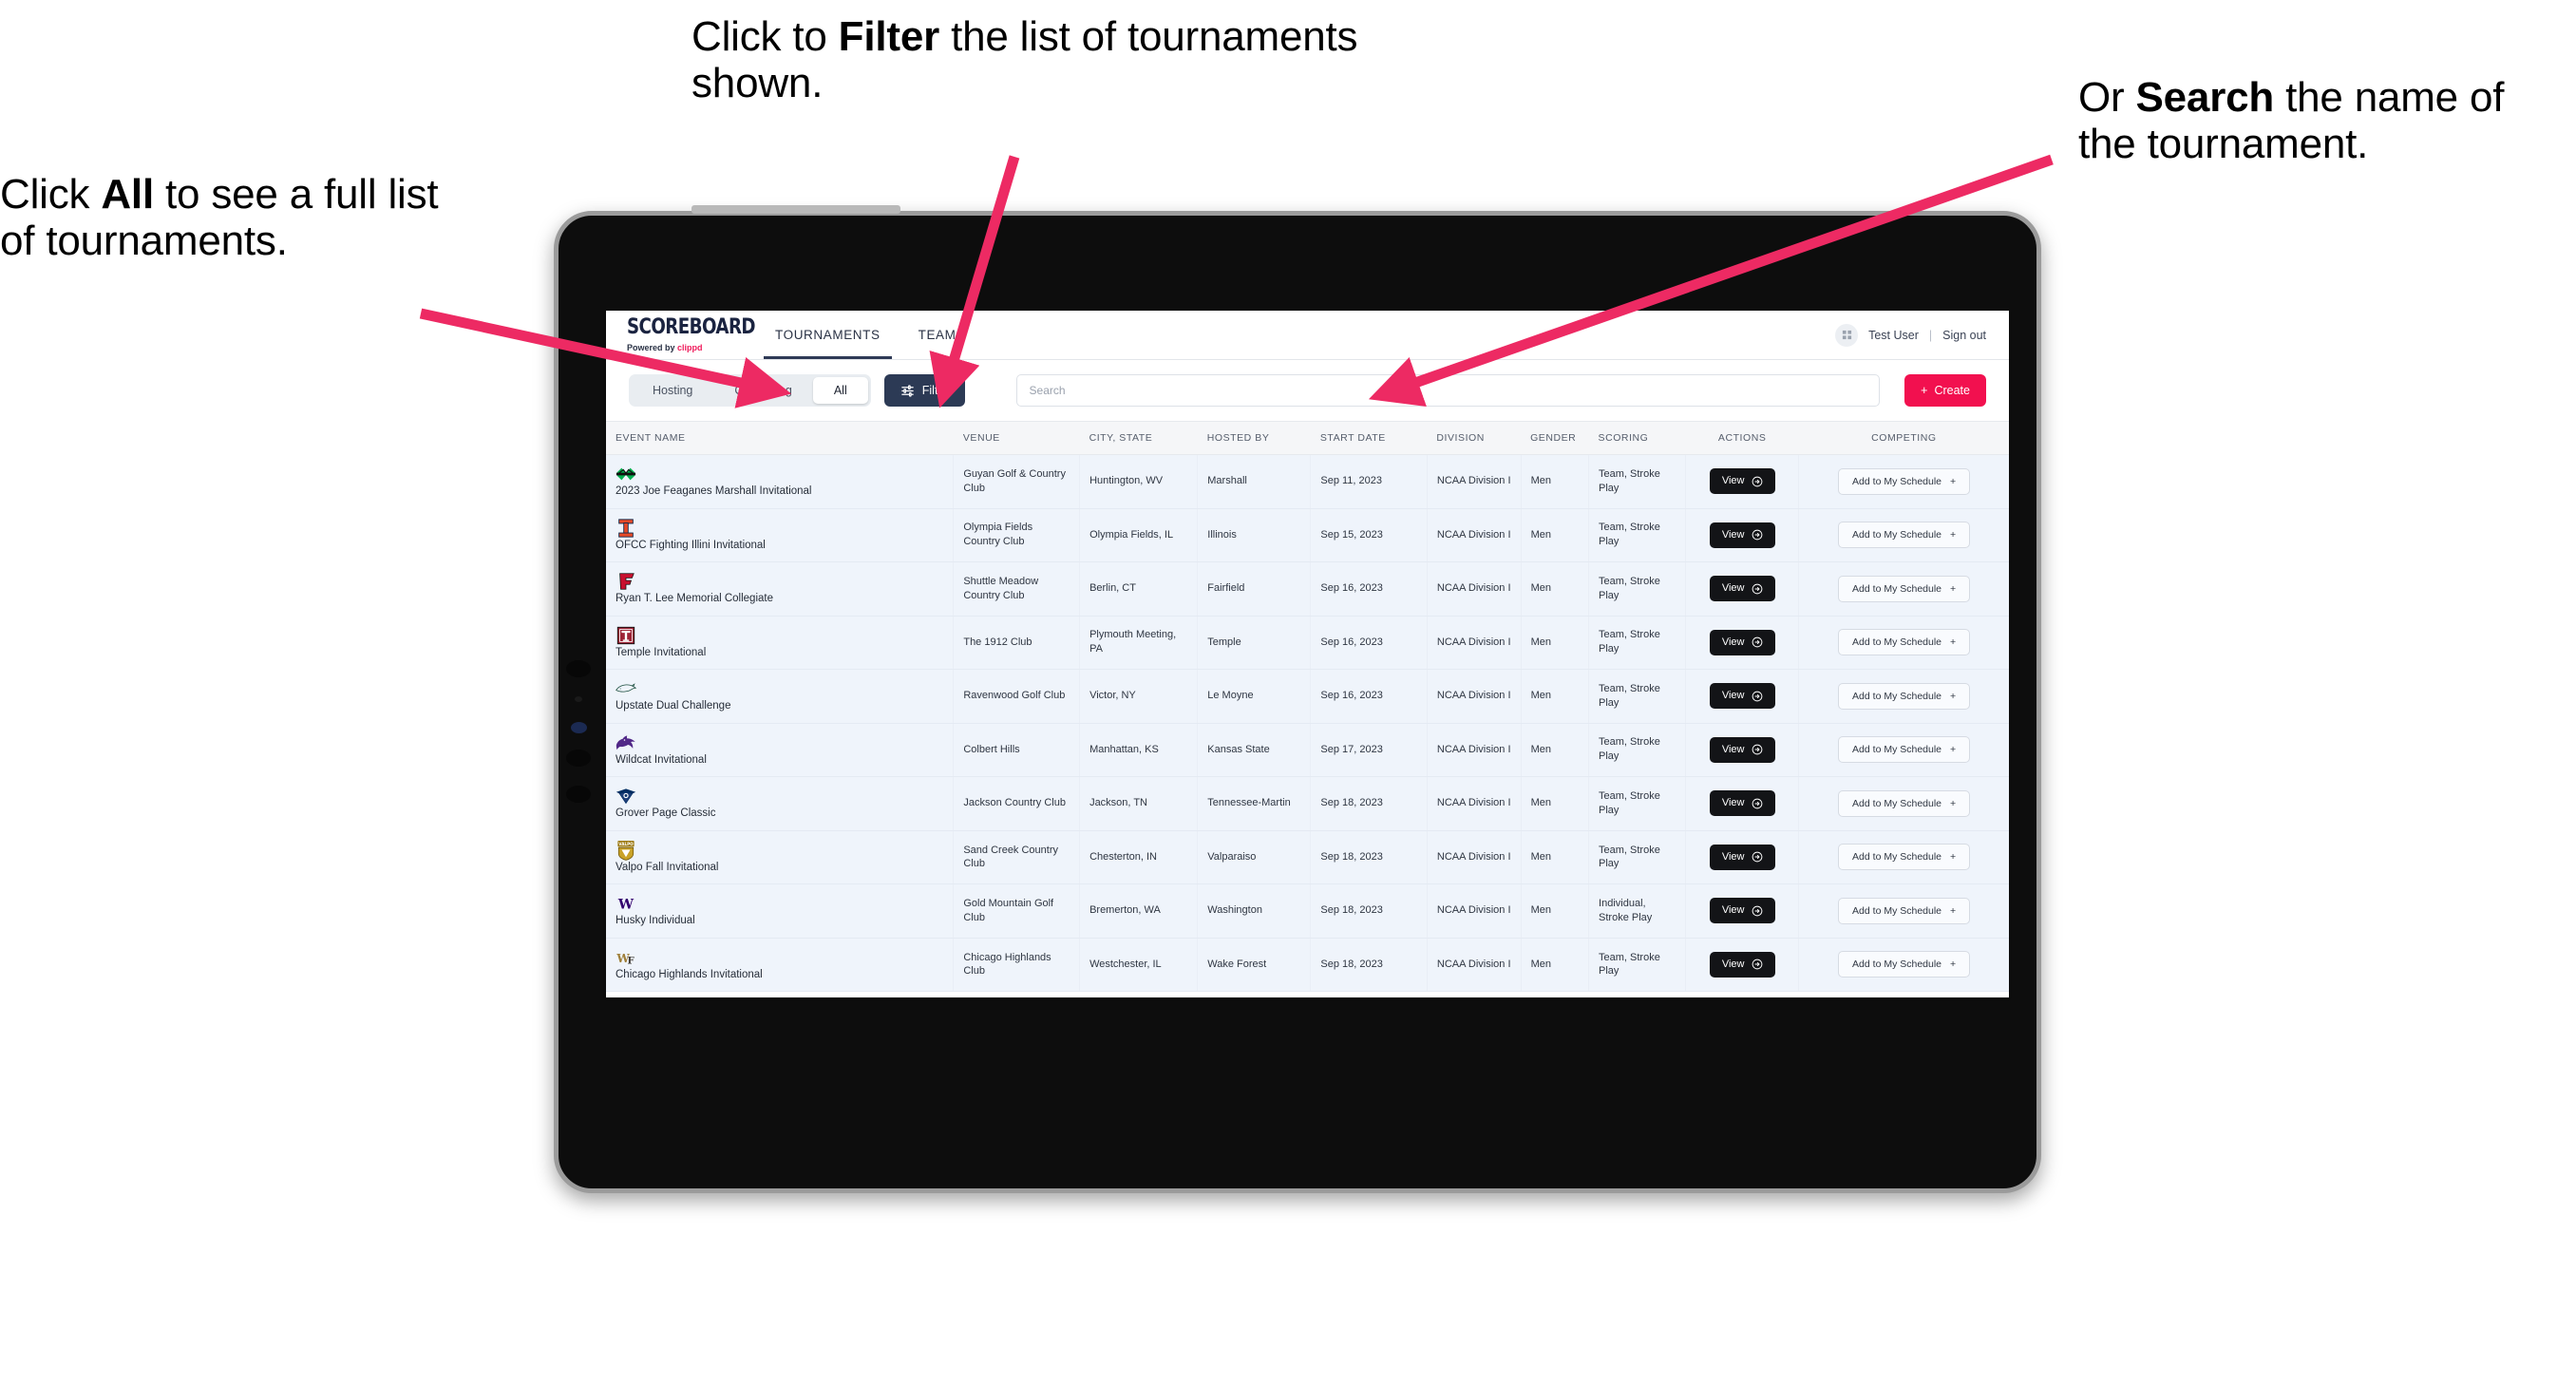  What do you see at coordinates (665, 813) in the screenshot?
I see `event-name: Grover Page Classic` at bounding box center [665, 813].